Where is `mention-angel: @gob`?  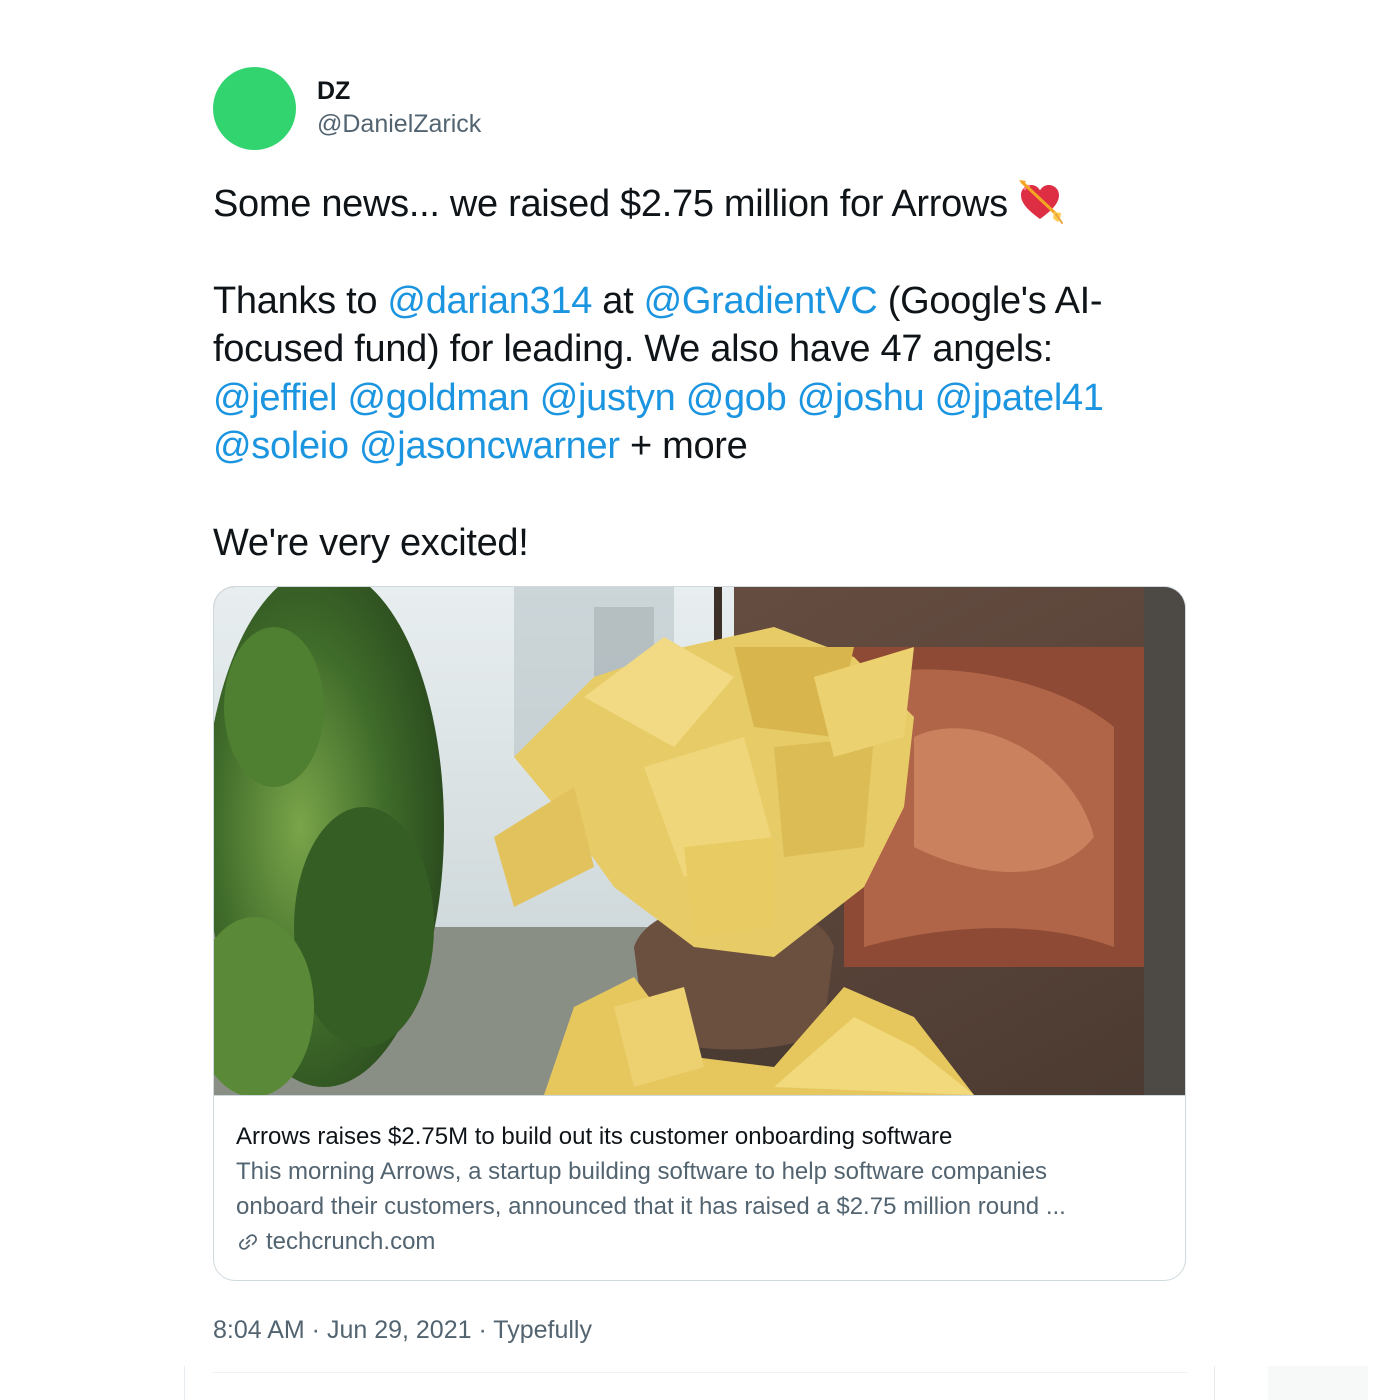
mention-angel: @gob is located at coordinates (736, 398).